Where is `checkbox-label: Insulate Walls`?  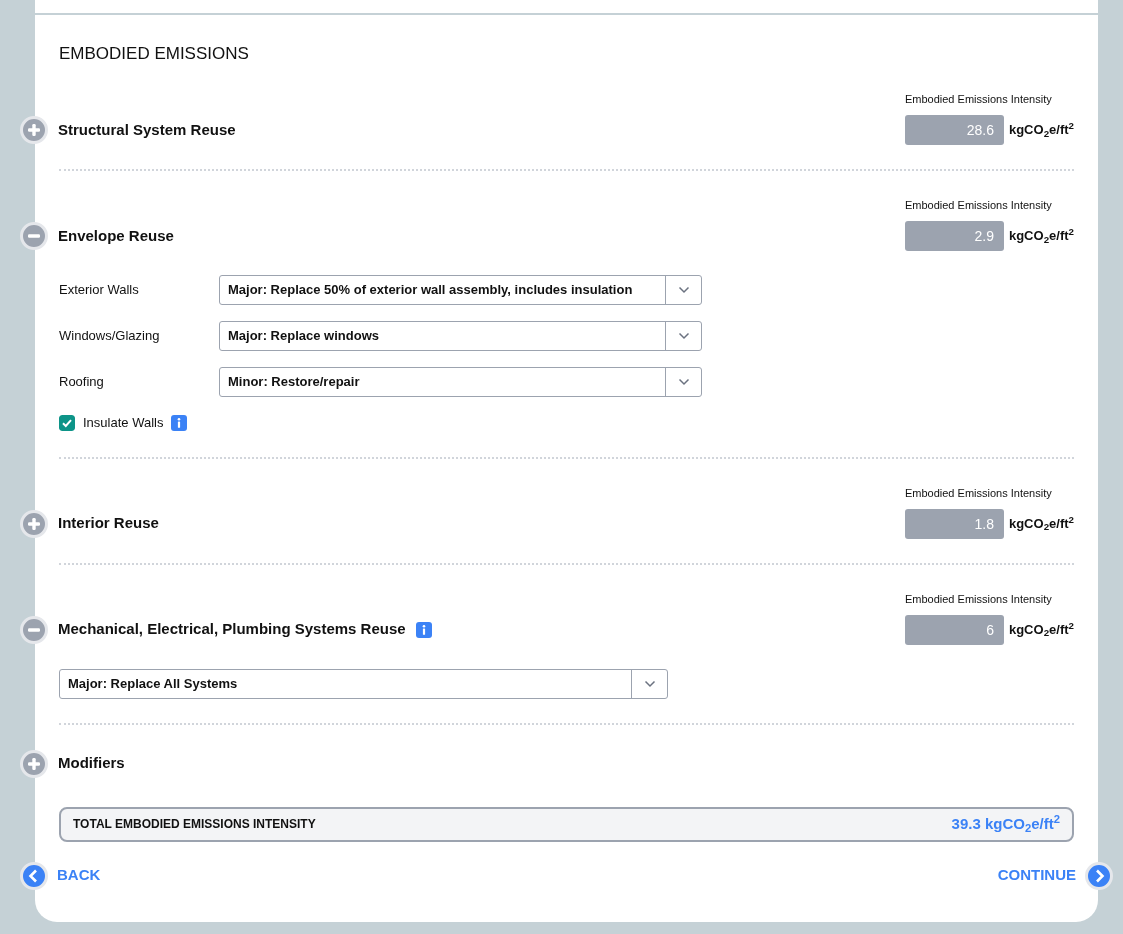
checkbox-label: Insulate Walls is located at coordinates (123, 423).